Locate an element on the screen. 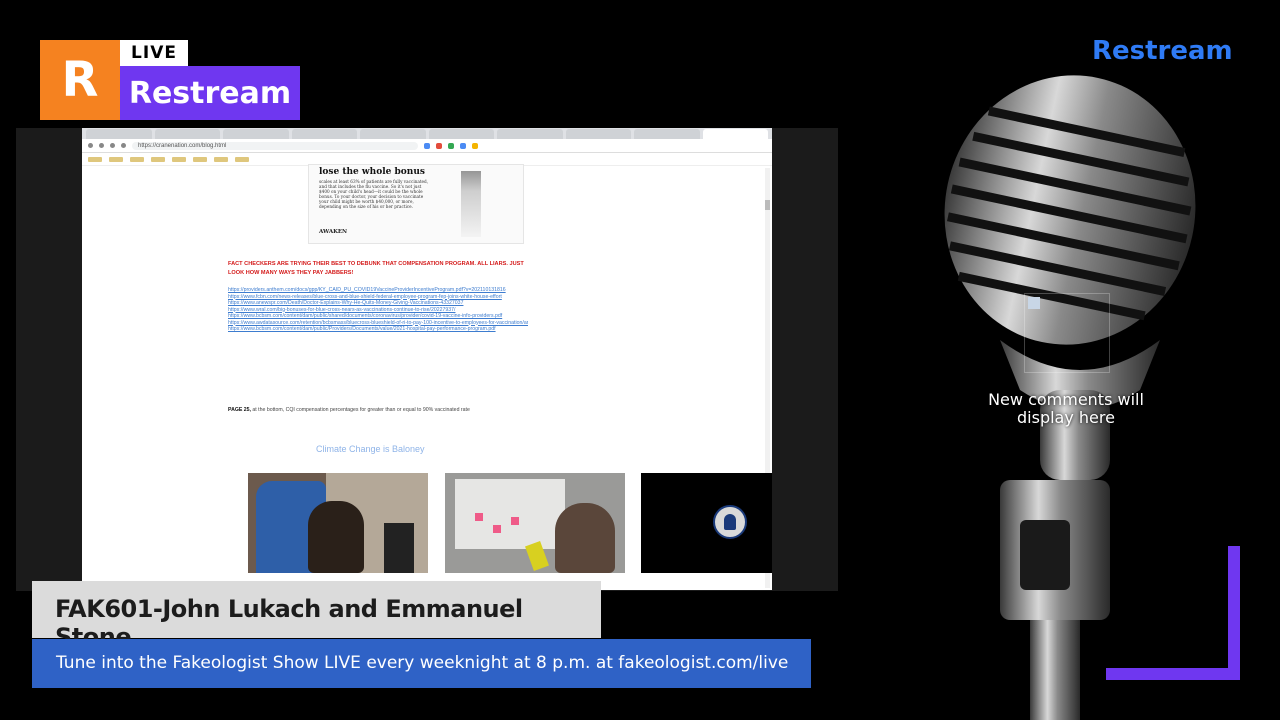 The height and width of the screenshot is (720, 1280). page25-label: PAGE 25, is located at coordinates (239, 410).